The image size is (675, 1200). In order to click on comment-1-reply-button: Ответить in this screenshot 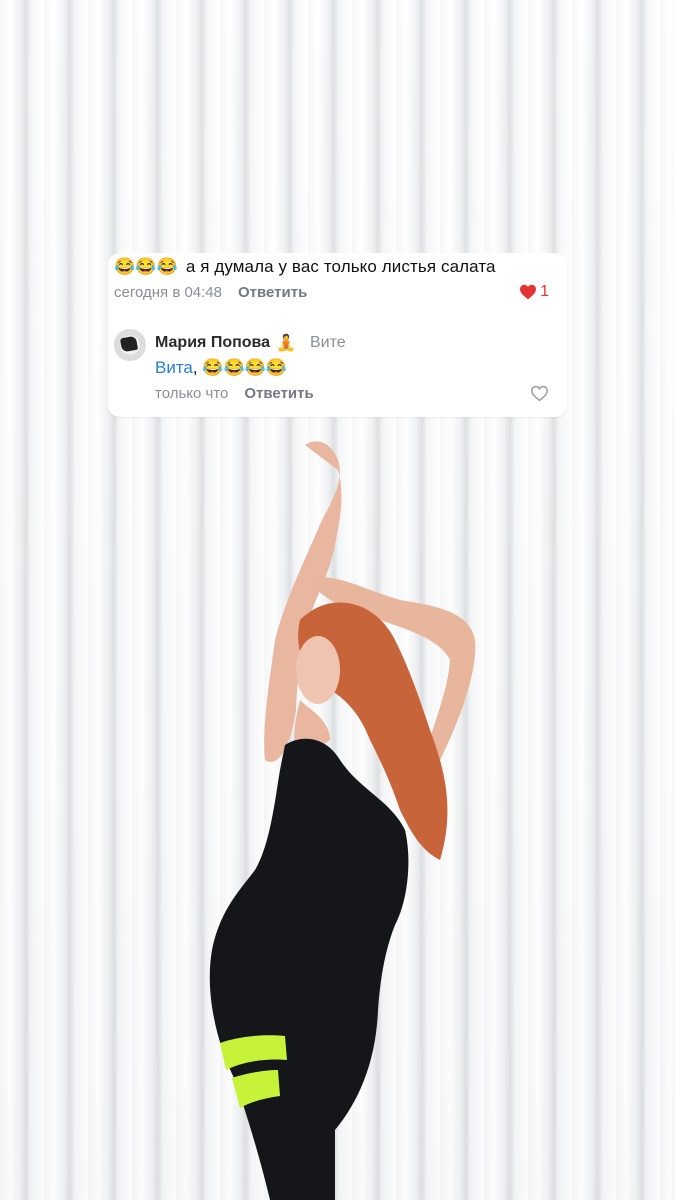, I will do `click(272, 292)`.